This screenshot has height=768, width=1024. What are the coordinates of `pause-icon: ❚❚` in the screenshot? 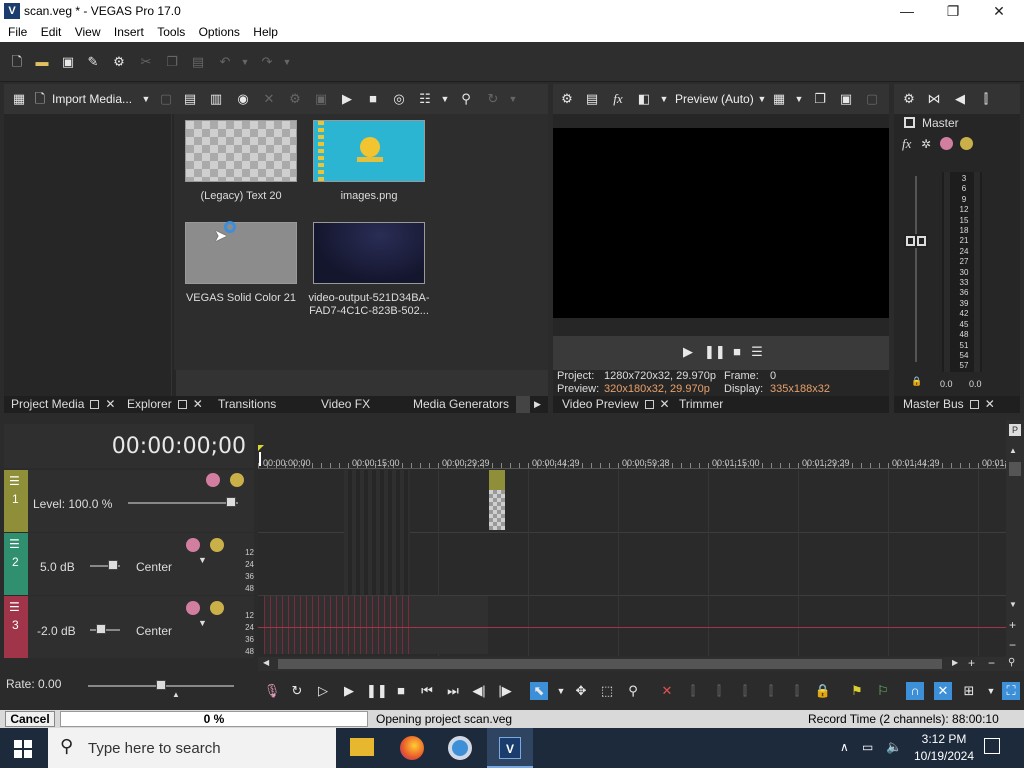 It's located at (377, 691).